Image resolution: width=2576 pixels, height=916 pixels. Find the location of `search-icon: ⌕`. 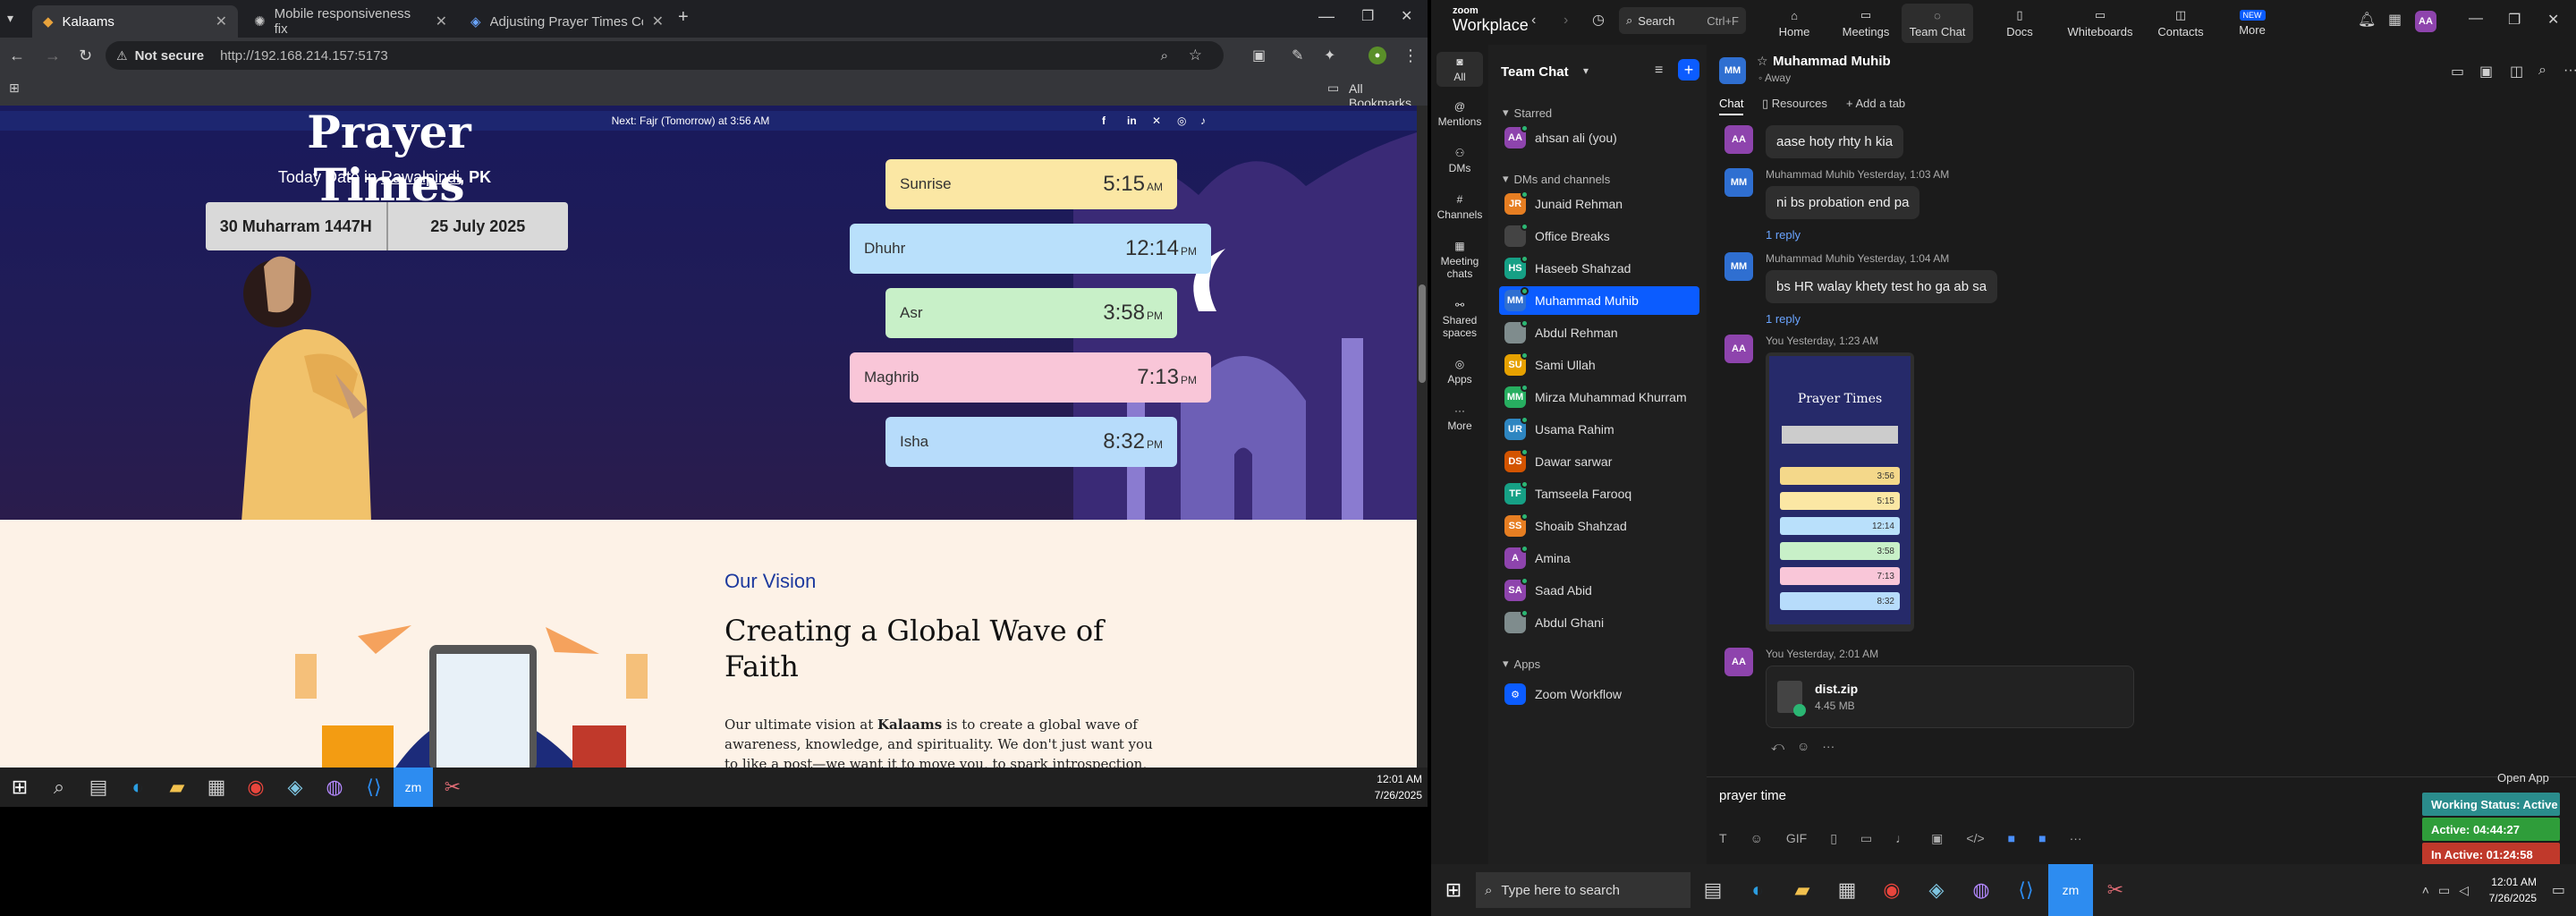

search-icon: ⌕ is located at coordinates (2542, 71).